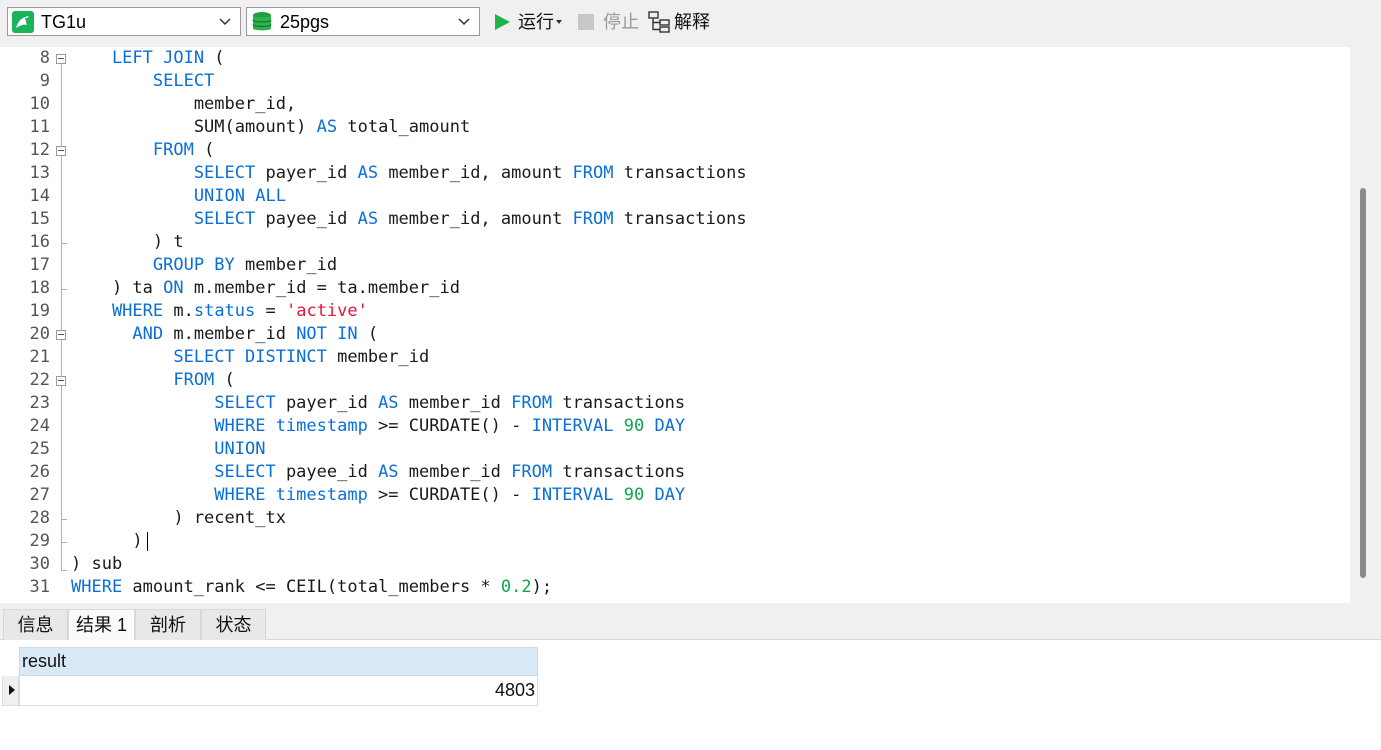  I want to click on code-text: WHERE m.status = 'active', so click(219, 311).